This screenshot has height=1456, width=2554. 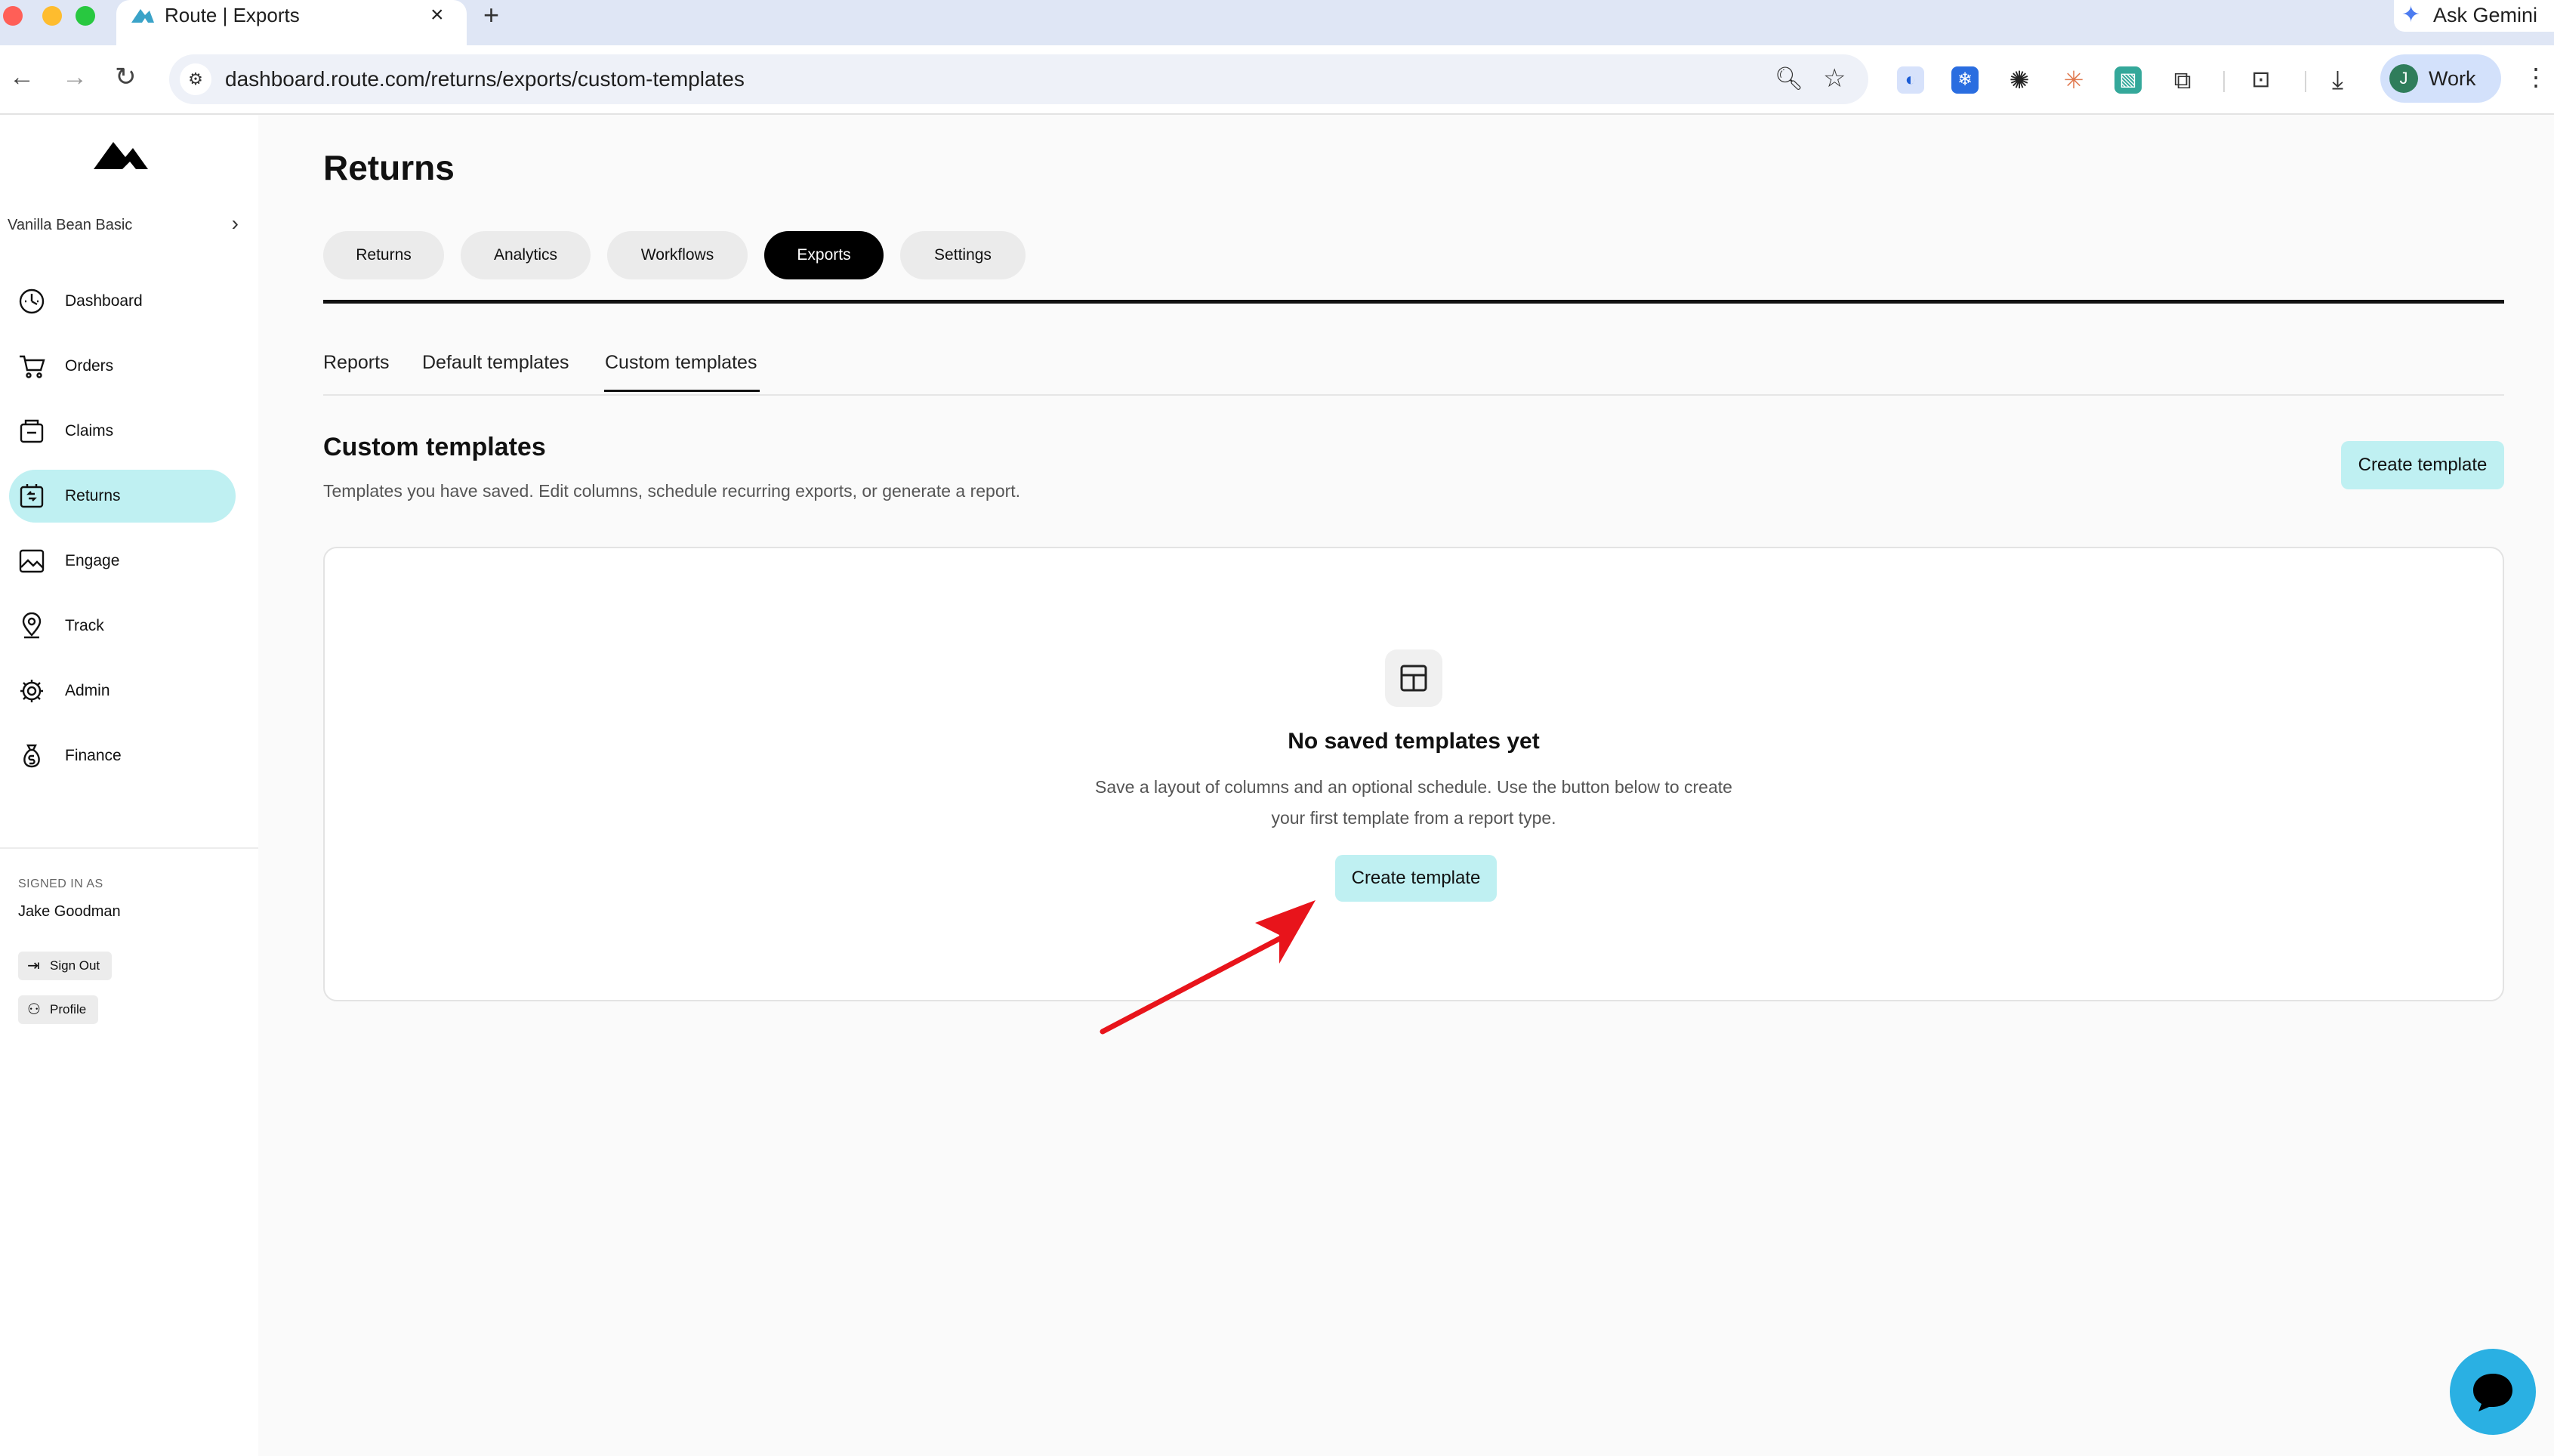 I want to click on tab-search-icon: ⊡, so click(x=2261, y=80).